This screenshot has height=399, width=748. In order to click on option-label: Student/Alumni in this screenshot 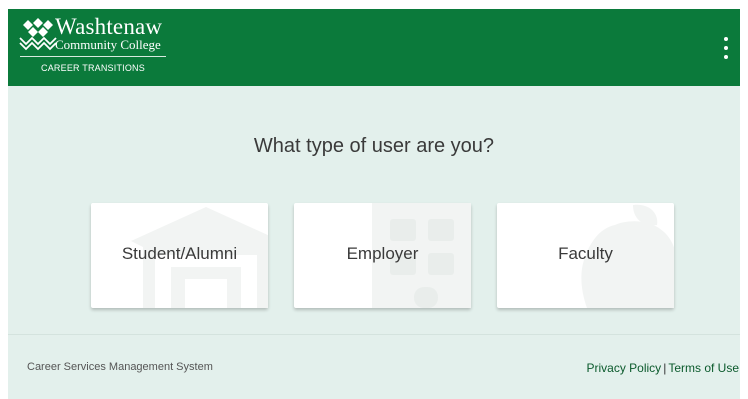, I will do `click(179, 253)`.